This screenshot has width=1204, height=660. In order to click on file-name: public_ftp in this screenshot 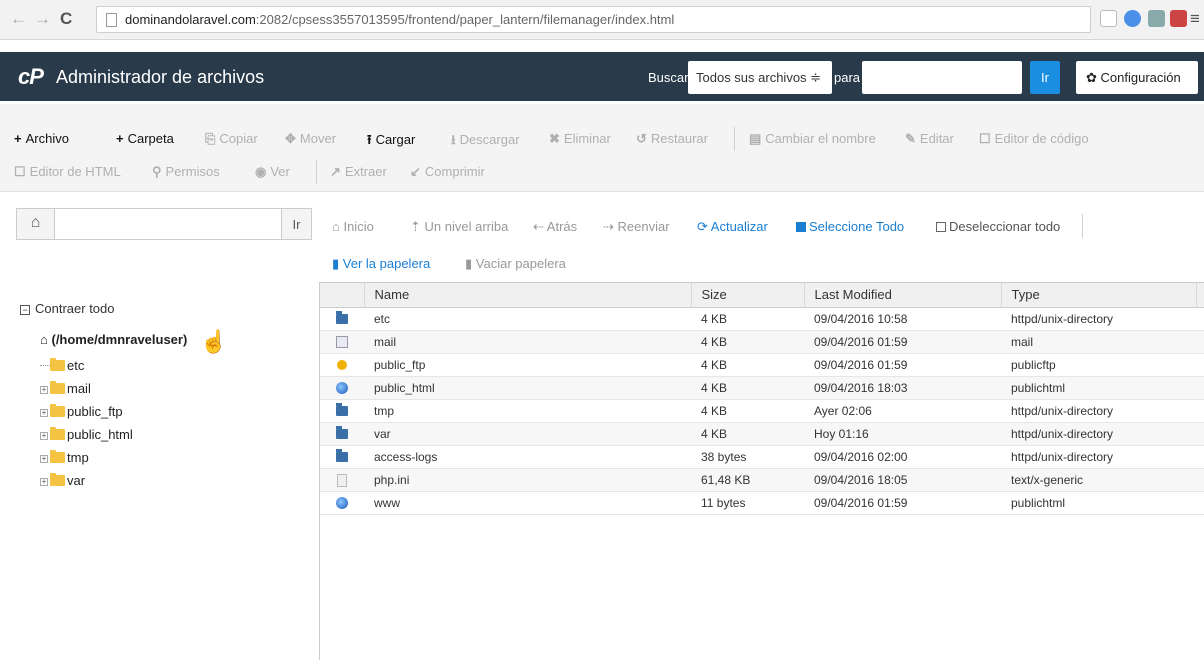, I will do `click(527, 365)`.